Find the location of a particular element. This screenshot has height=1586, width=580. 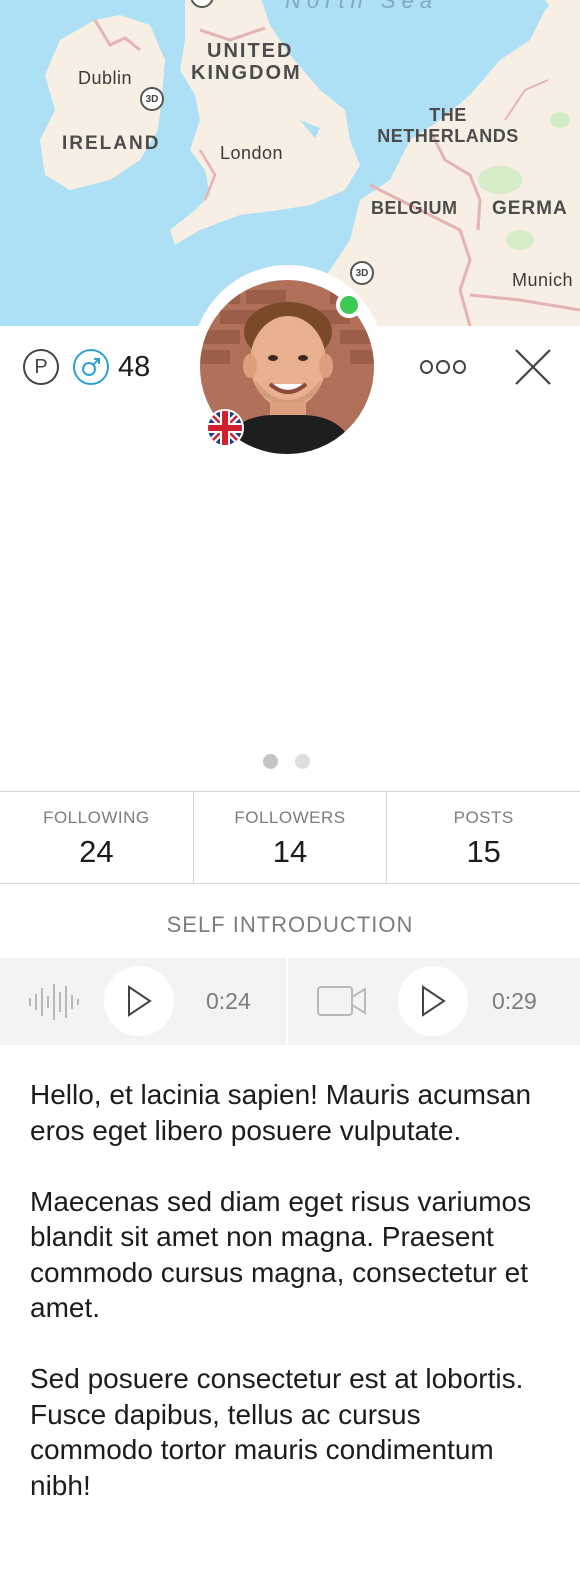

map-label-munich: Munich is located at coordinates (543, 280).